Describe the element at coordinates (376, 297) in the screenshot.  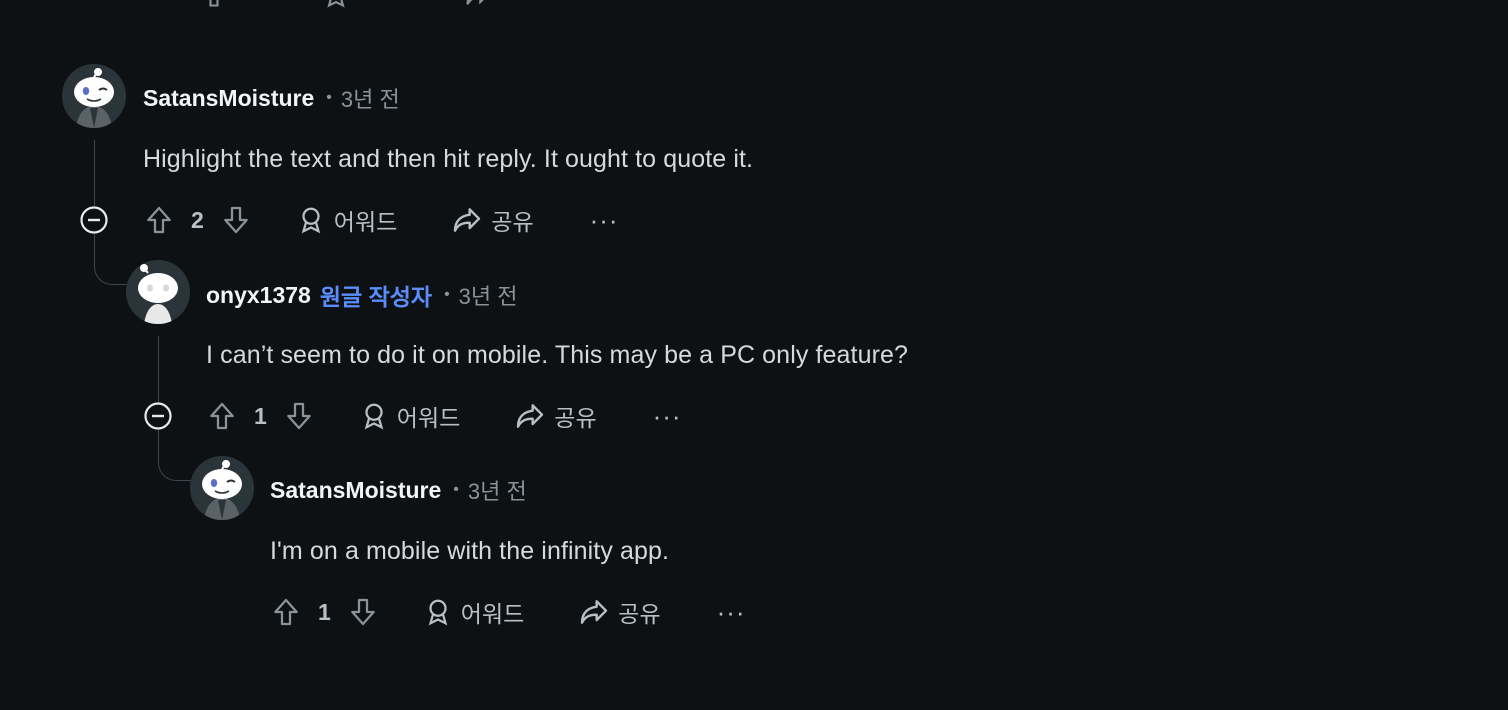
I see `op-badge: 원글 작성자` at that location.